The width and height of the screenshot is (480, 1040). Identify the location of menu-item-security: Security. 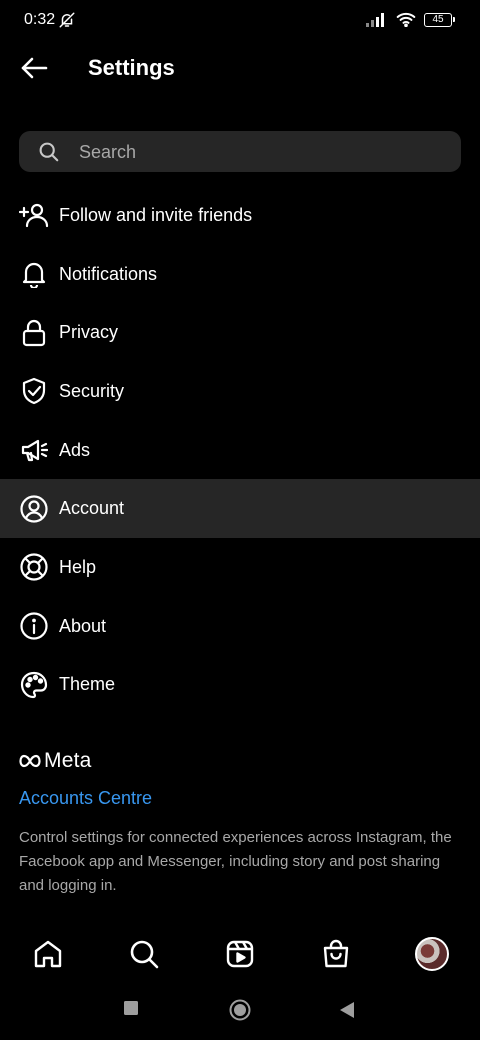
(240, 391).